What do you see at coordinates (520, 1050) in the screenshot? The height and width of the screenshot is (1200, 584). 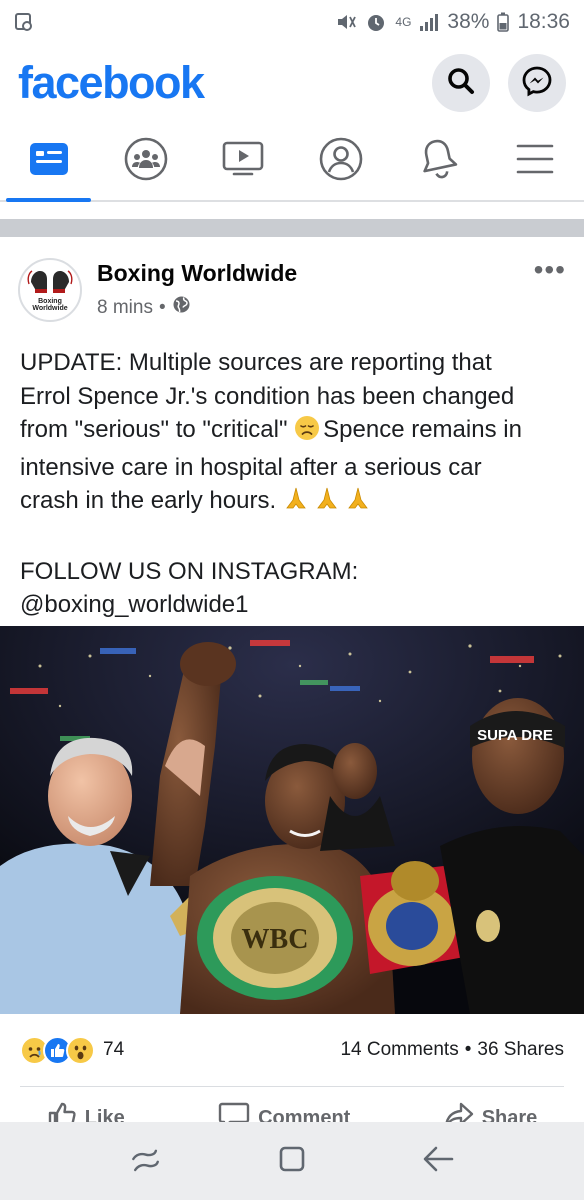 I see `shares-count-link: 36 Shares` at bounding box center [520, 1050].